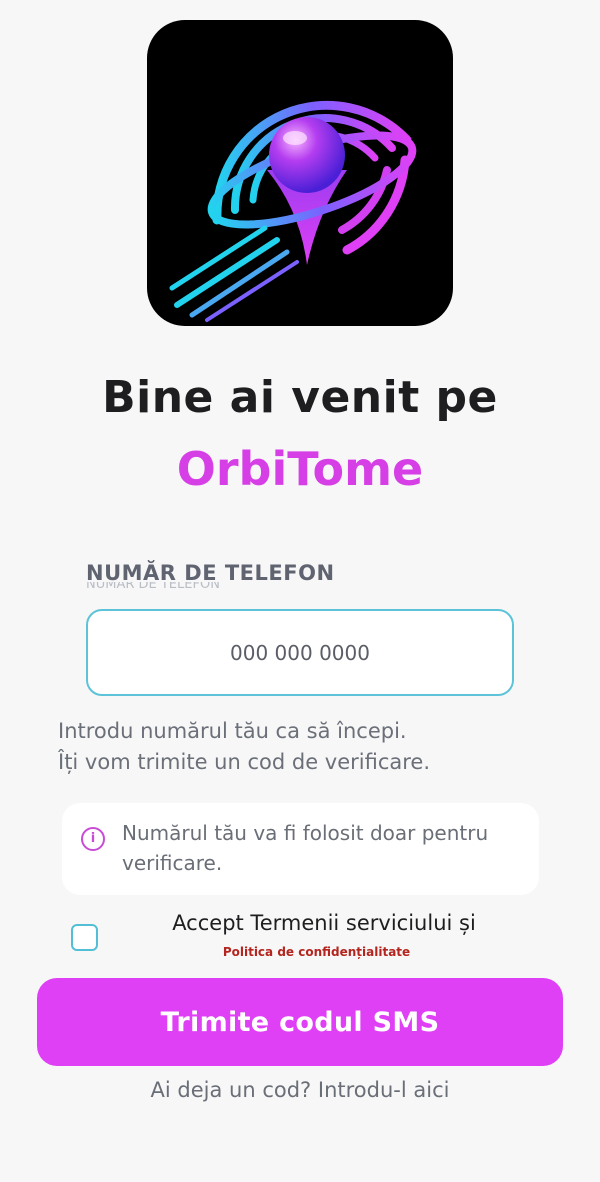 Image resolution: width=600 pixels, height=1182 pixels. Describe the element at coordinates (300, 1090) in the screenshot. I see `have-code-link: Ai deja un cod? Introdu-l aici` at that location.